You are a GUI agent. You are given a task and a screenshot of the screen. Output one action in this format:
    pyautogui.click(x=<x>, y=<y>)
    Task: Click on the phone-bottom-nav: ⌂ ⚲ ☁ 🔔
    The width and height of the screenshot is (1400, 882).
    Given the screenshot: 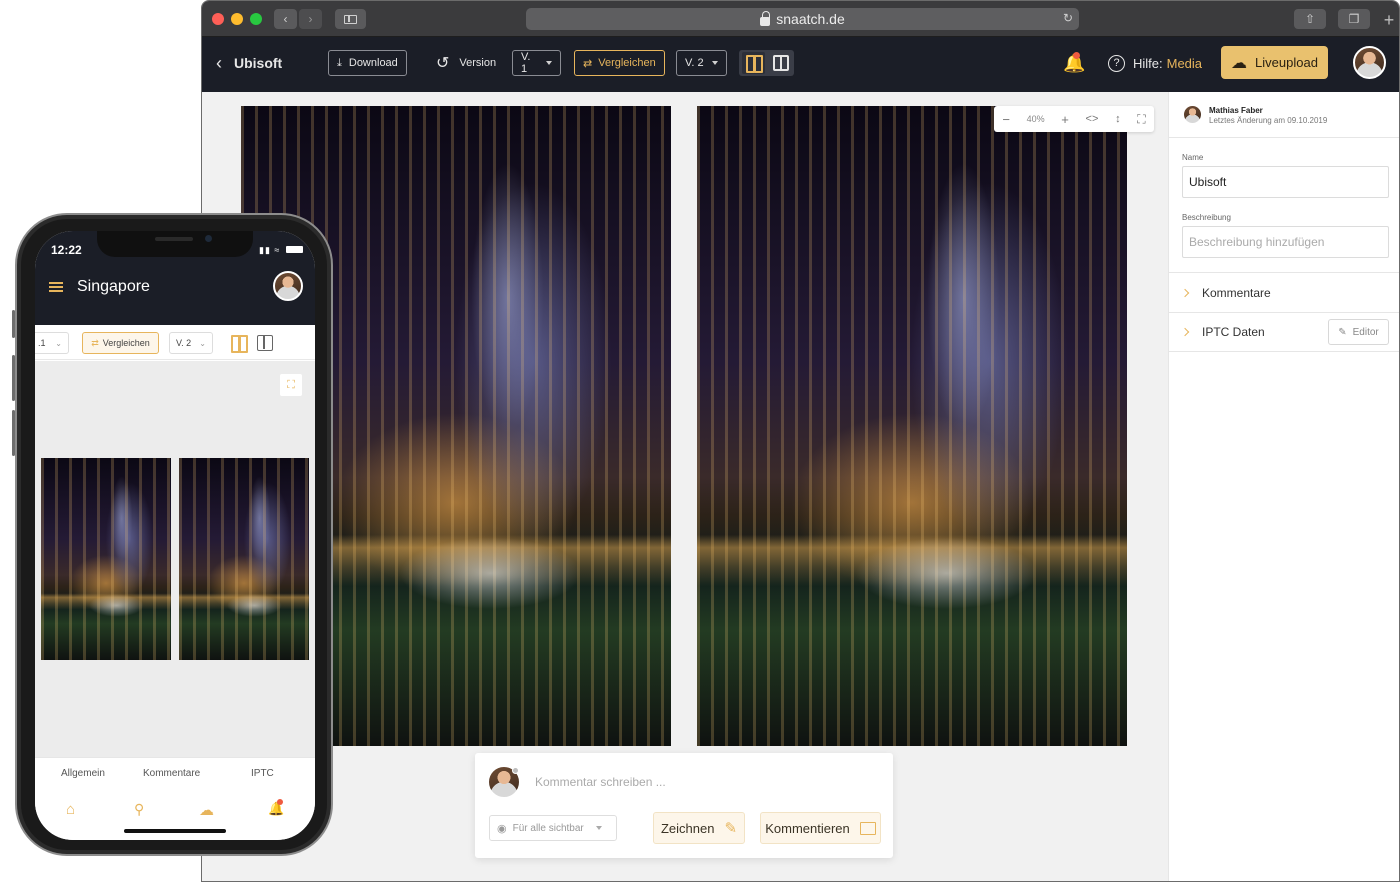 What is the action you would take?
    pyautogui.click(x=175, y=814)
    